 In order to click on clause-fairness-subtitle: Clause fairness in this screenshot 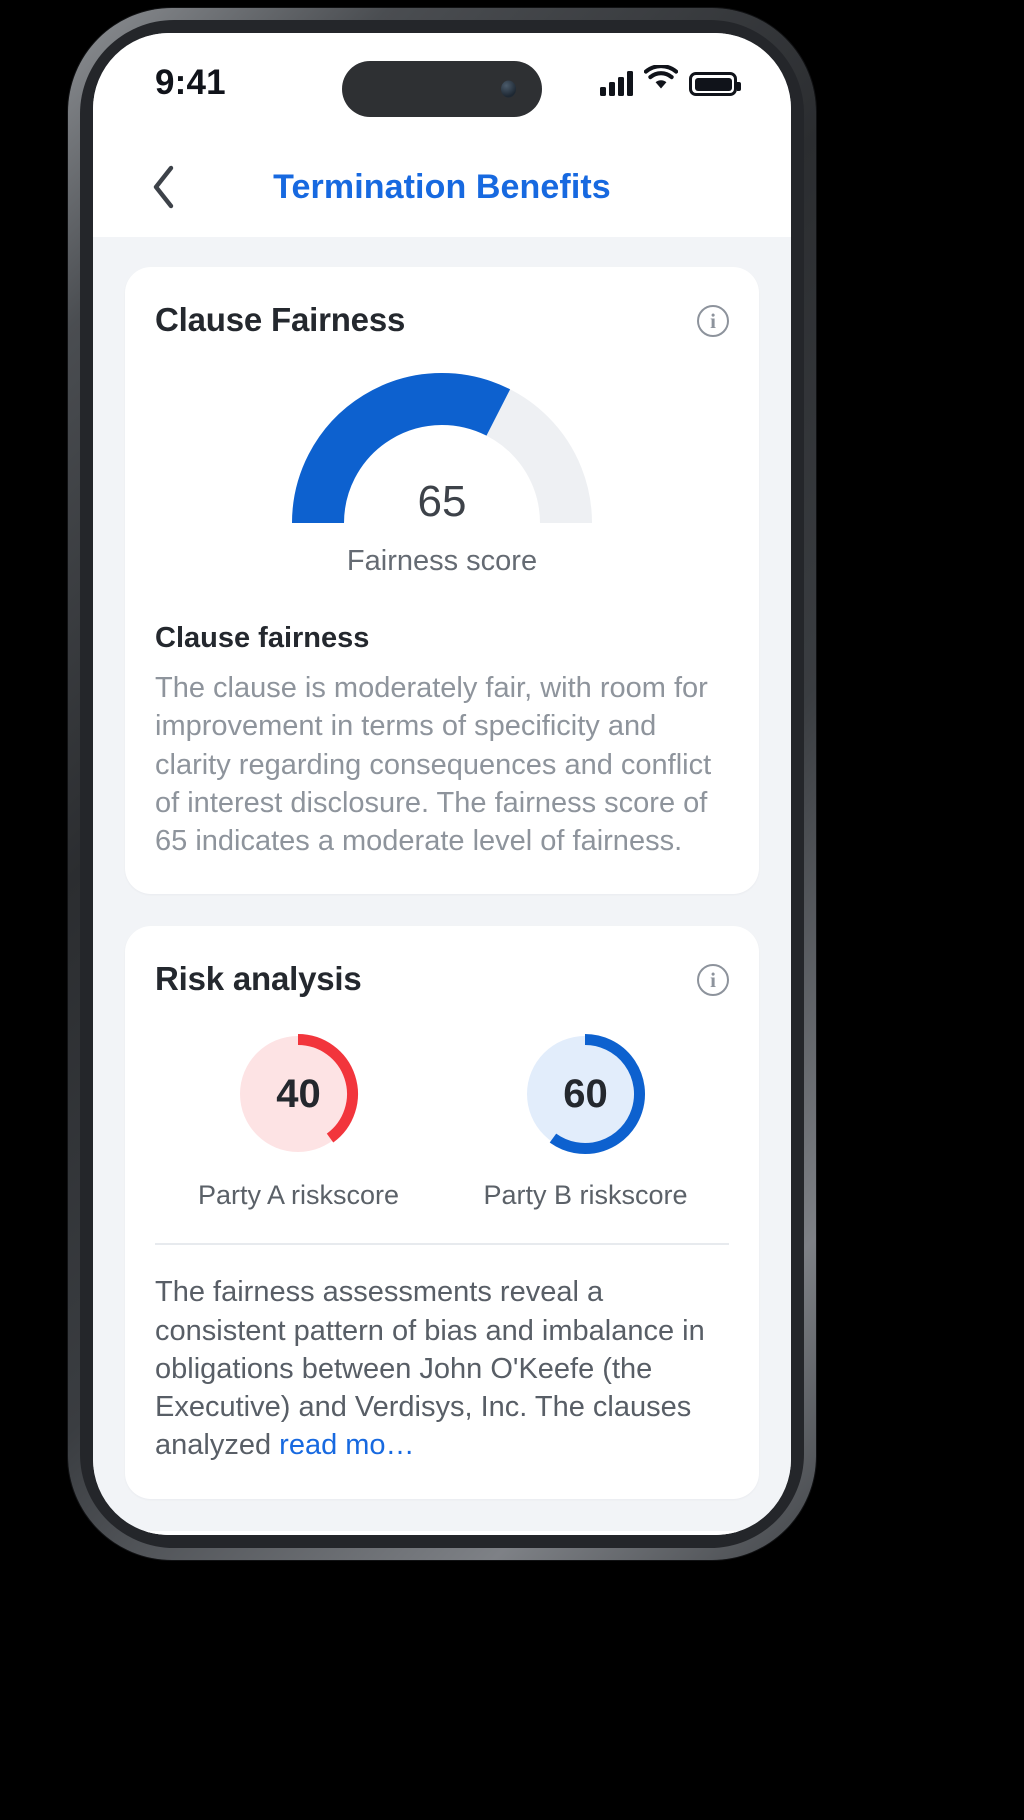, I will do `click(262, 638)`.